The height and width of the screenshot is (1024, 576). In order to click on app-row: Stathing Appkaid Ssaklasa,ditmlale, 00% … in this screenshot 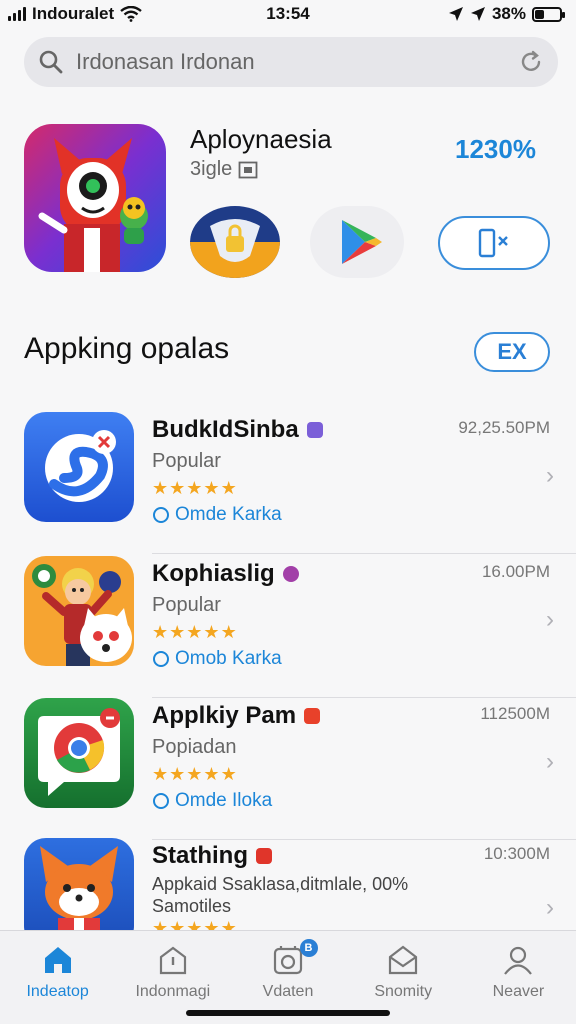, I will do `click(288, 884)`.